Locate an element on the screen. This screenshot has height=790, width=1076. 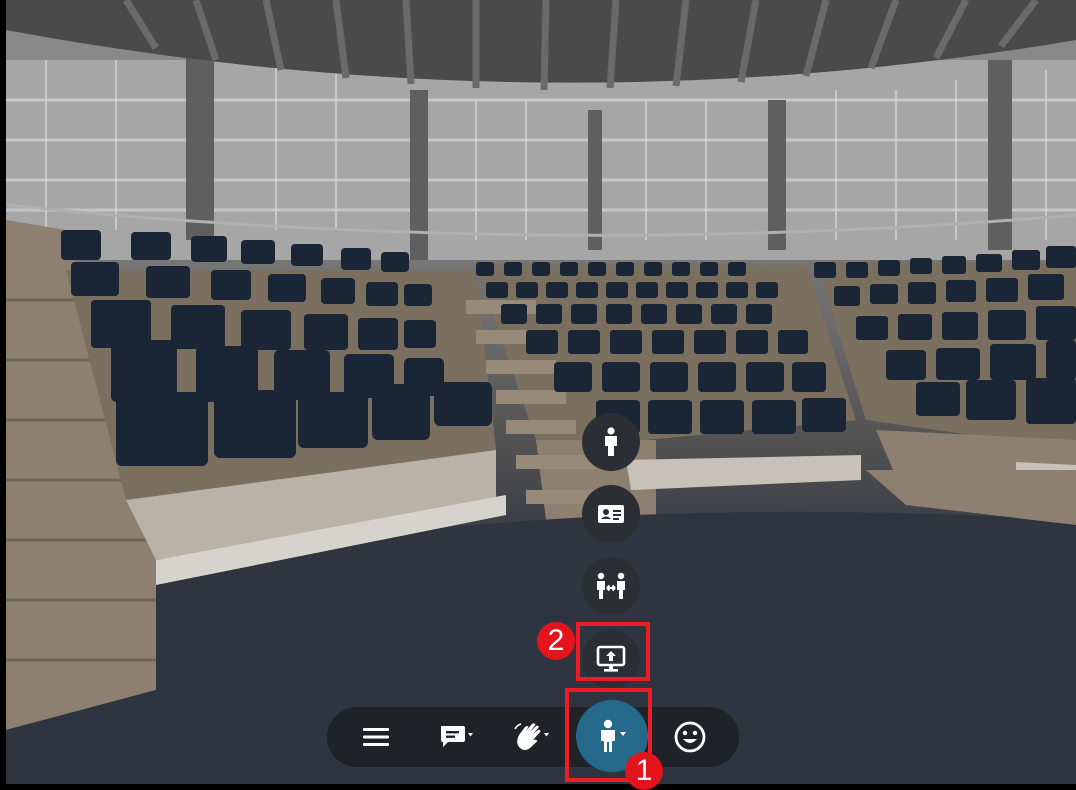
avatar-action-button is located at coordinates (611, 442).